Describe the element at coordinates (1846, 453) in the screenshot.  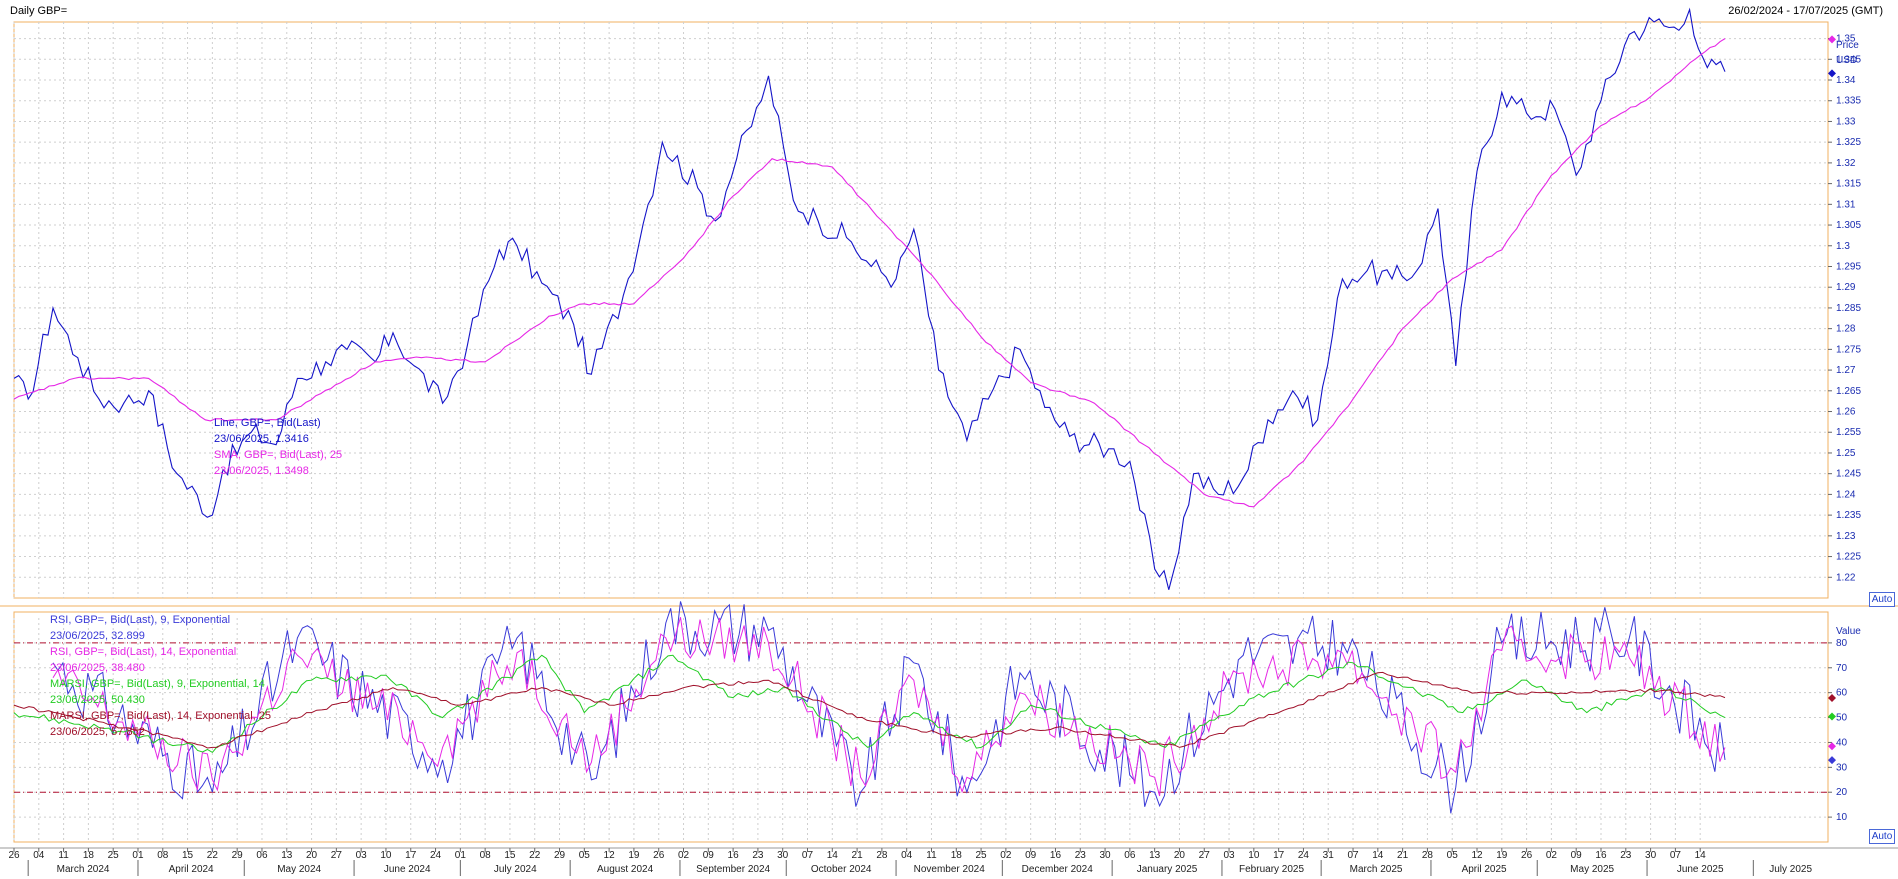
I see `price-tick-label: 1.25` at that location.